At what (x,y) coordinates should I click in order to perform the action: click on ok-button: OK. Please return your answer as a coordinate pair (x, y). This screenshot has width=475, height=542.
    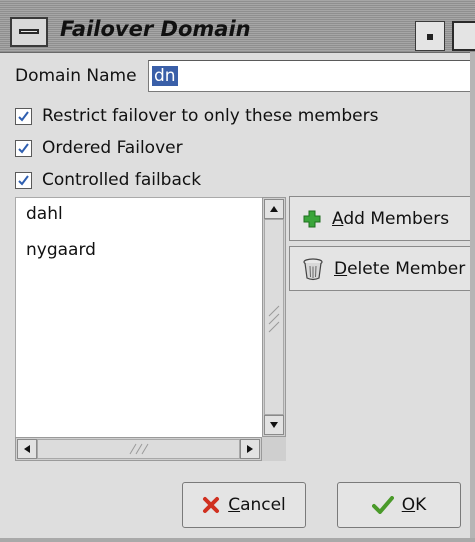
    Looking at the image, I should click on (399, 505).